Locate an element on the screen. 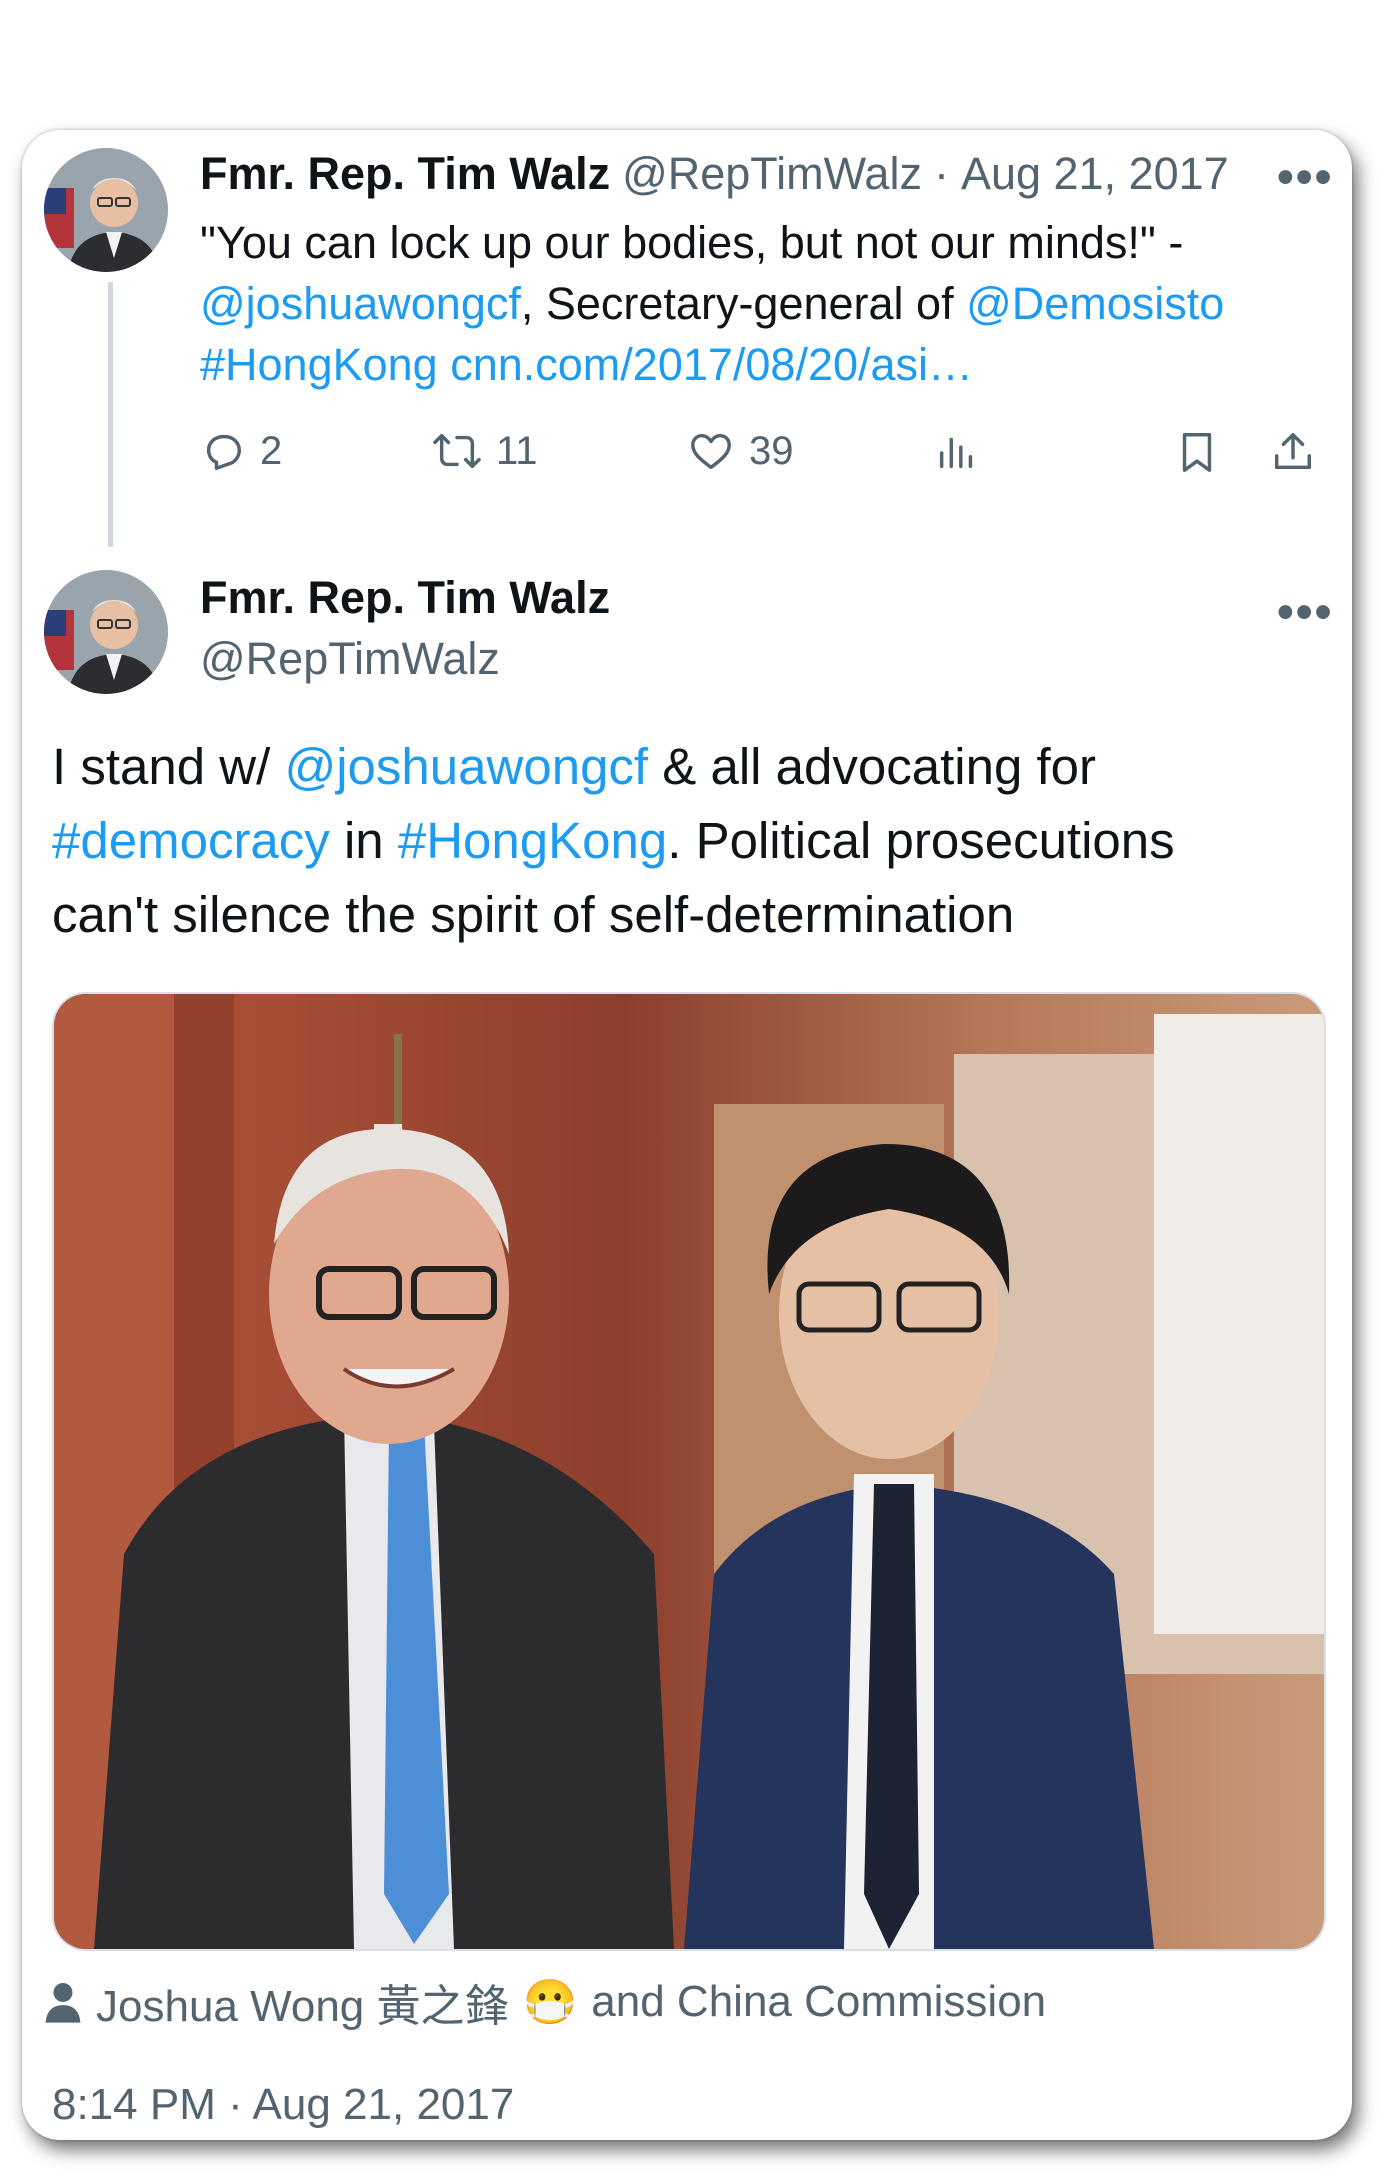 Image resolution: width=1395 pixels, height=2178 pixels. like-count: 39 is located at coordinates (771, 450).